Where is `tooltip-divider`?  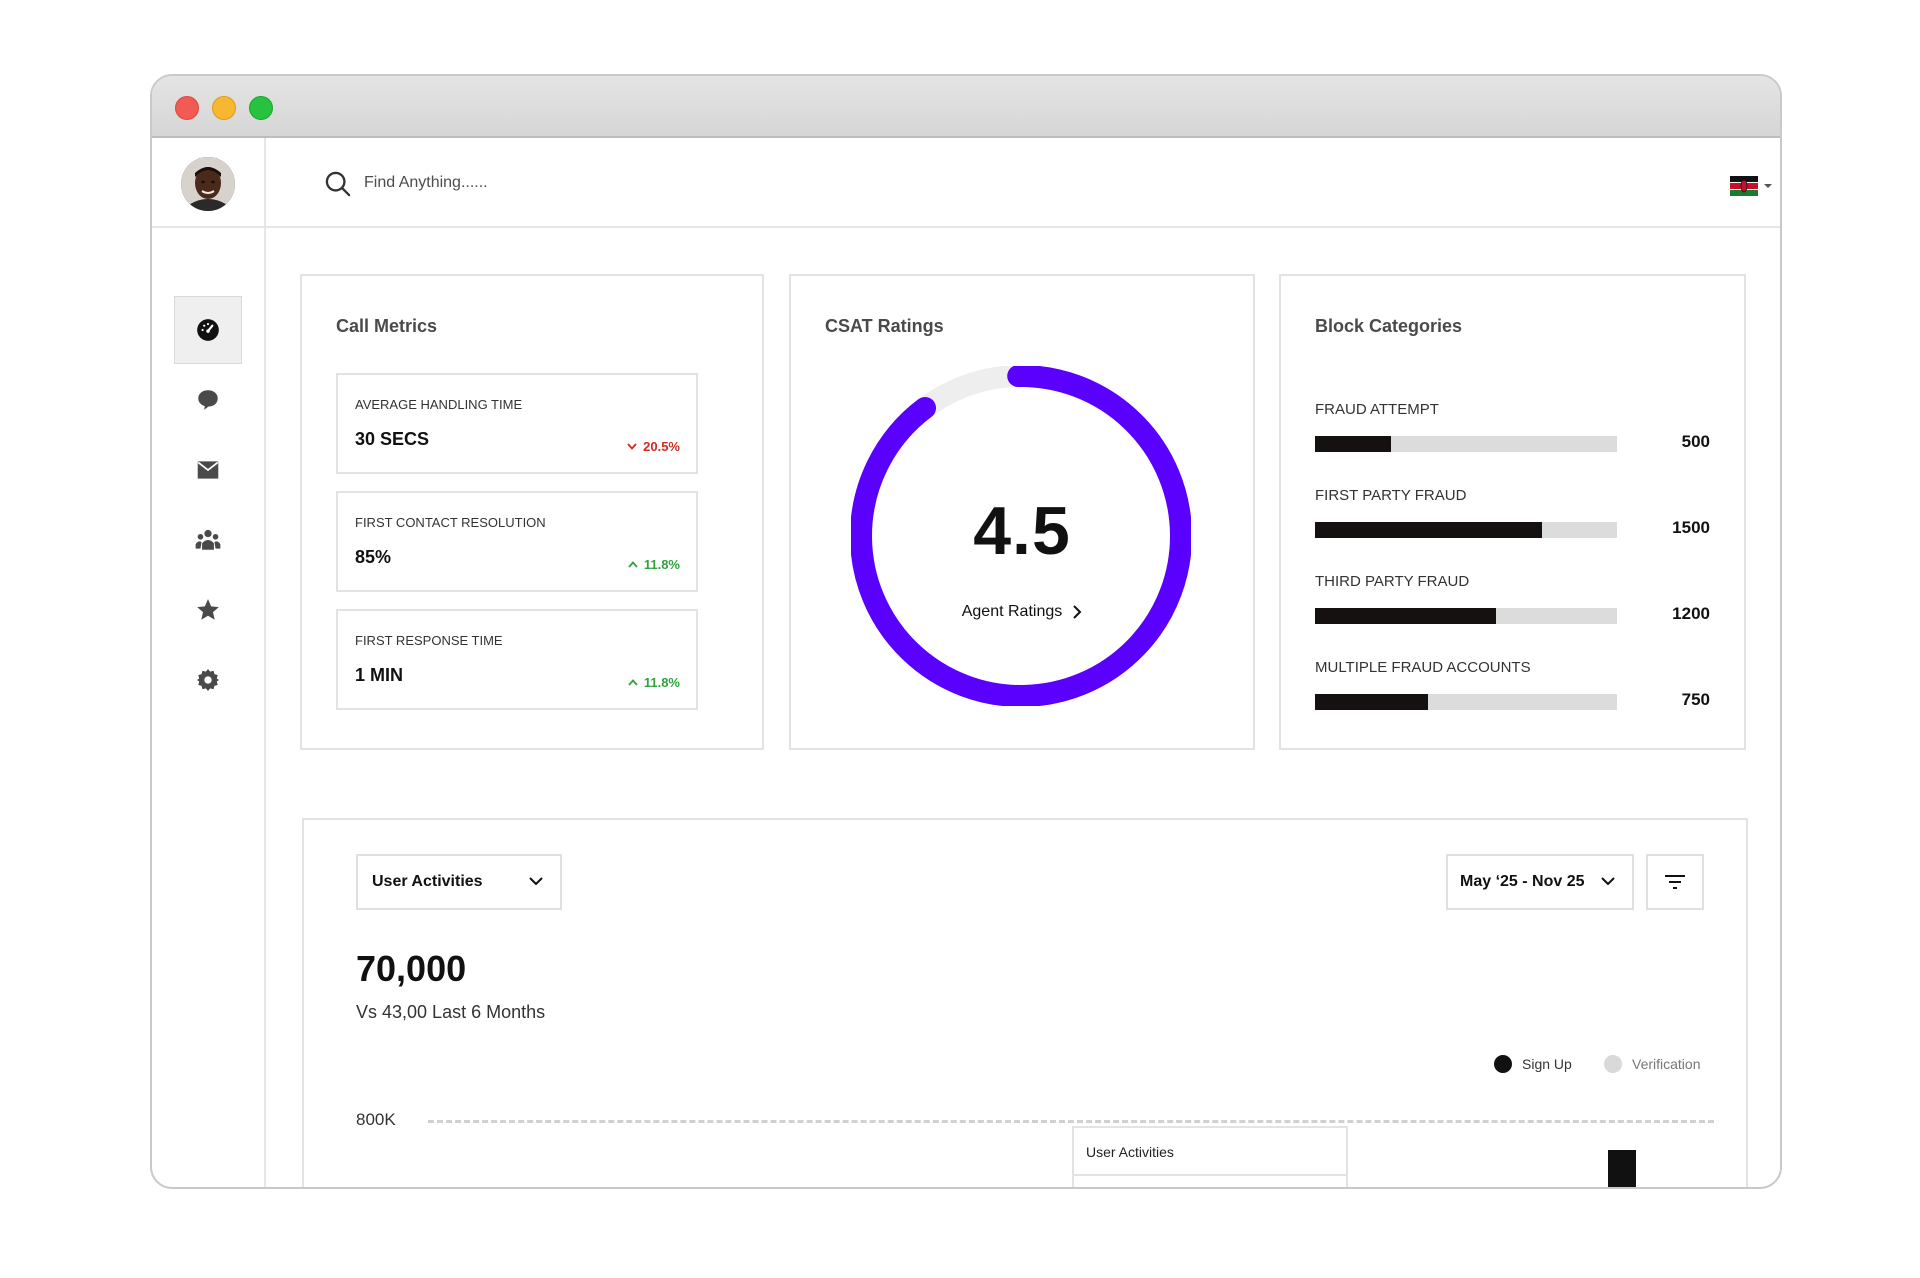 tooltip-divider is located at coordinates (1210, 1175).